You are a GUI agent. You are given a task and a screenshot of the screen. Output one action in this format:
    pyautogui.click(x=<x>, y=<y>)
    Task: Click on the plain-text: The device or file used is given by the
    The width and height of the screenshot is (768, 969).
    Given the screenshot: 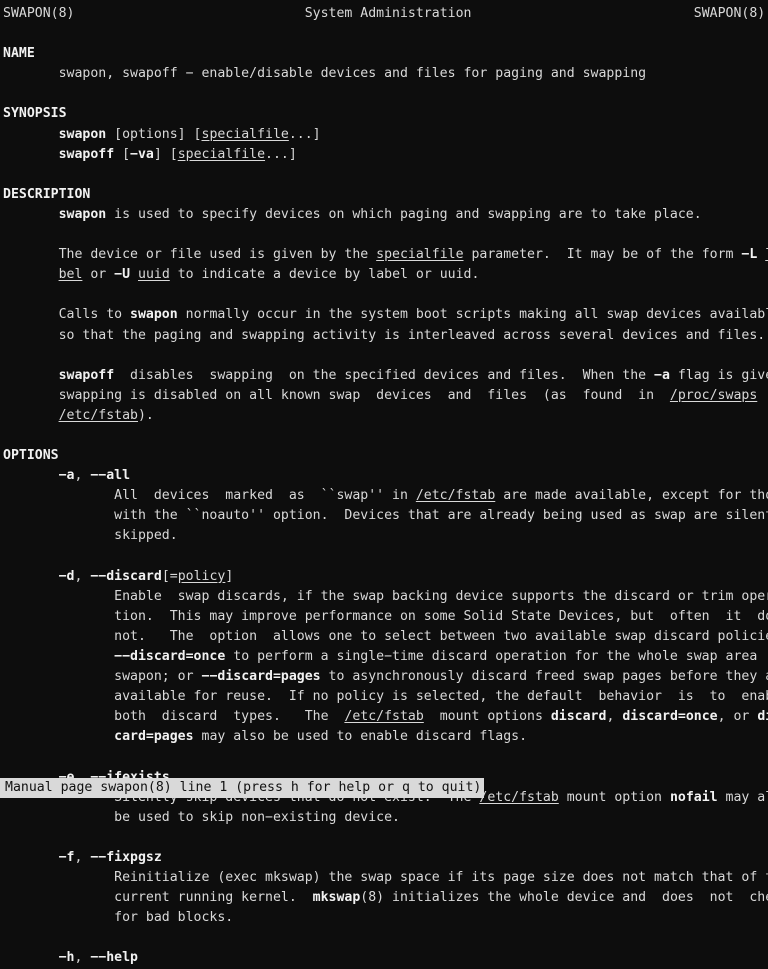 What is the action you would take?
    pyautogui.click(x=190, y=255)
    